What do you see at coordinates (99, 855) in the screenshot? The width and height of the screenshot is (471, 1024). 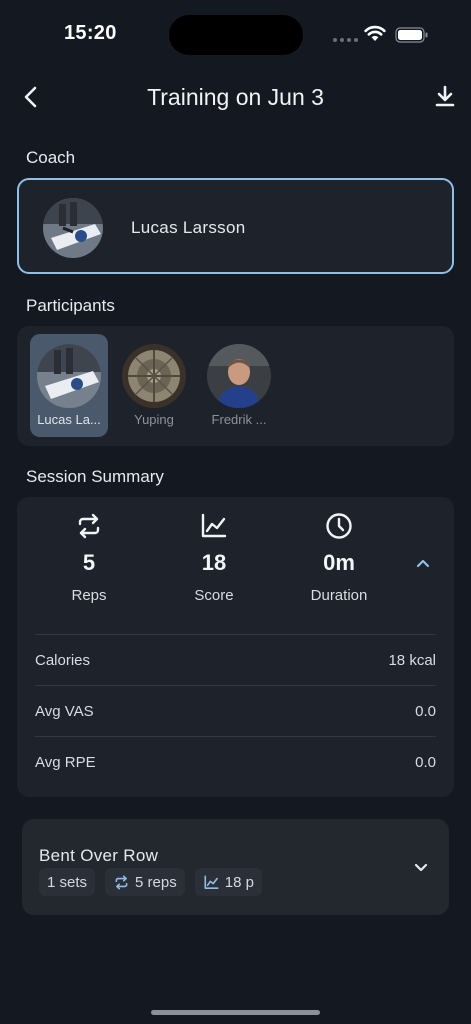 I see `exercise-name: Bent Over Row` at bounding box center [99, 855].